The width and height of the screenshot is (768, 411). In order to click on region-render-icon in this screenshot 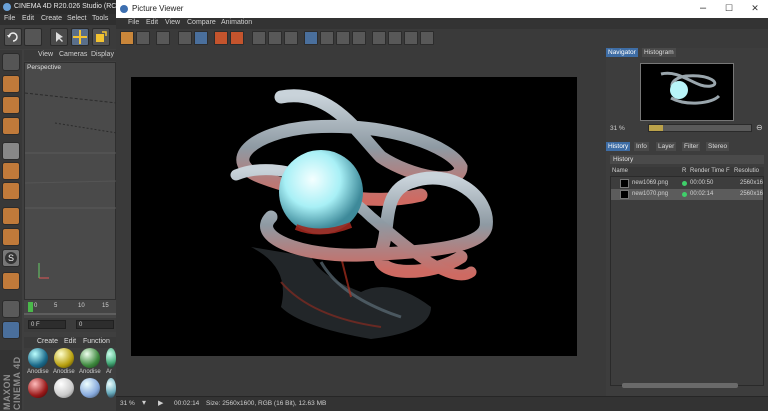, I will do `click(201, 38)`.